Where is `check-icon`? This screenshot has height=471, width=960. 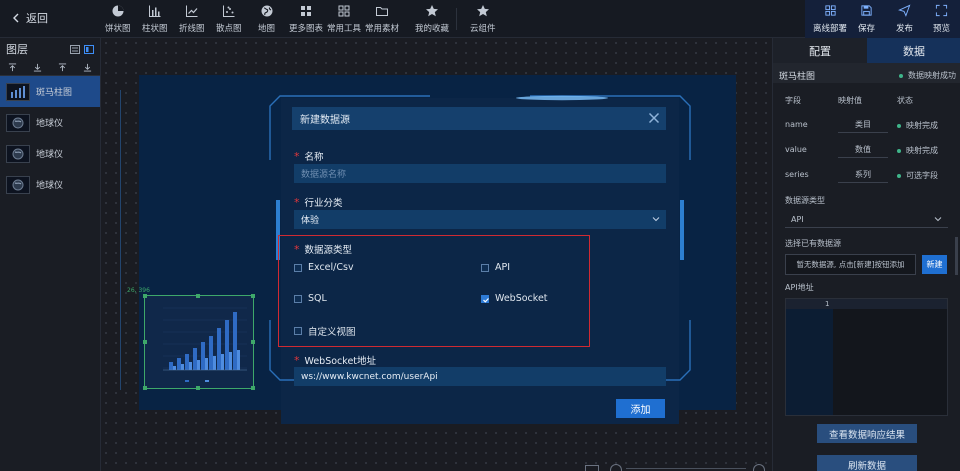
check-icon is located at coordinates (486, 300).